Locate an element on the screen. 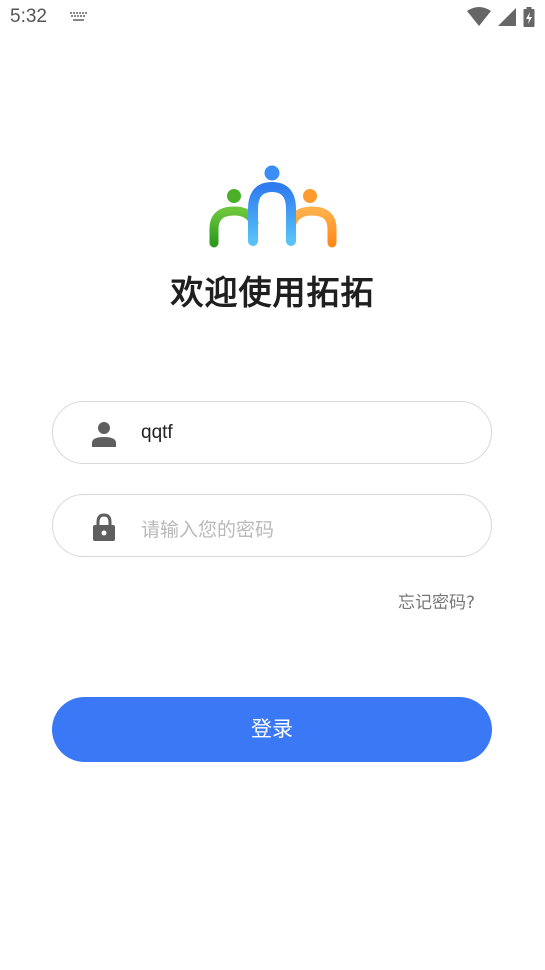 The image size is (545, 970). password-field: 请输入您的密码 is located at coordinates (272, 525).